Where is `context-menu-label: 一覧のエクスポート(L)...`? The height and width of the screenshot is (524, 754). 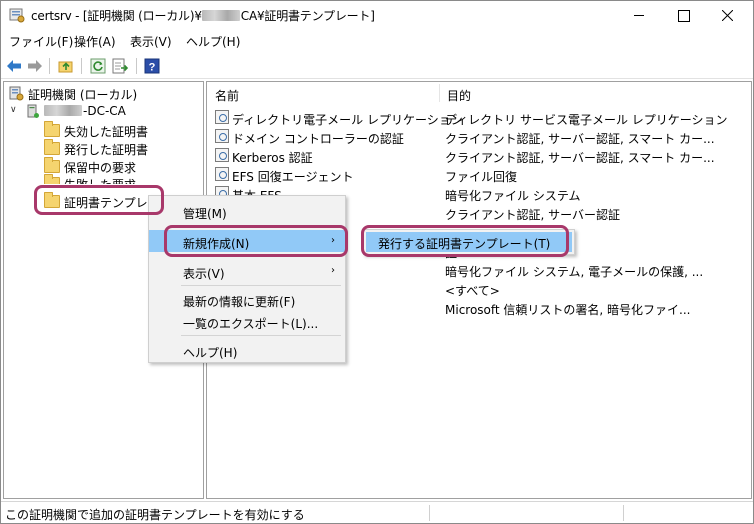 context-menu-label: 一覧のエクスポート(L)... is located at coordinates (251, 324).